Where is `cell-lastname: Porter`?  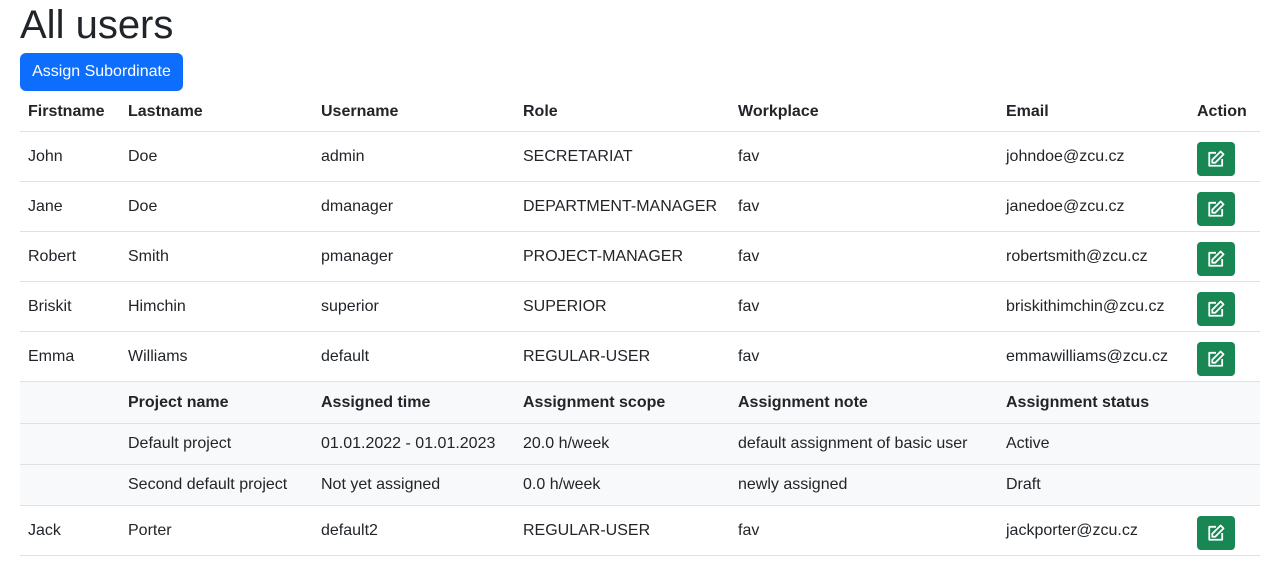 cell-lastname: Porter is located at coordinates (216, 530).